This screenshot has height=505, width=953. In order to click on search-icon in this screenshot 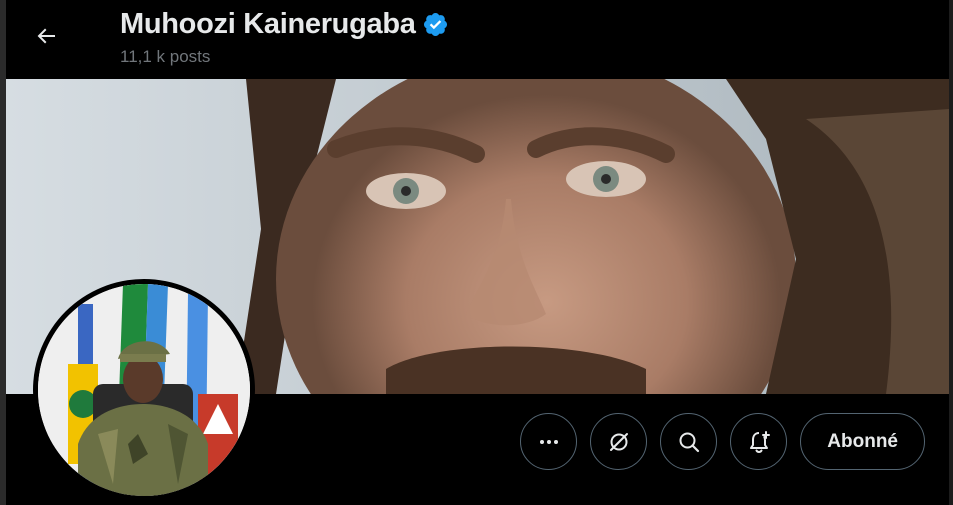, I will do `click(689, 442)`.